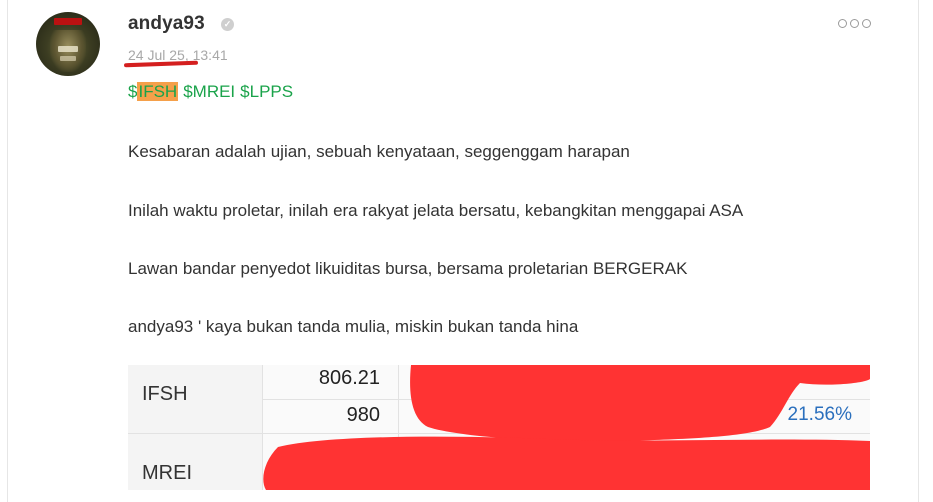  I want to click on left-border, so click(7, 251).